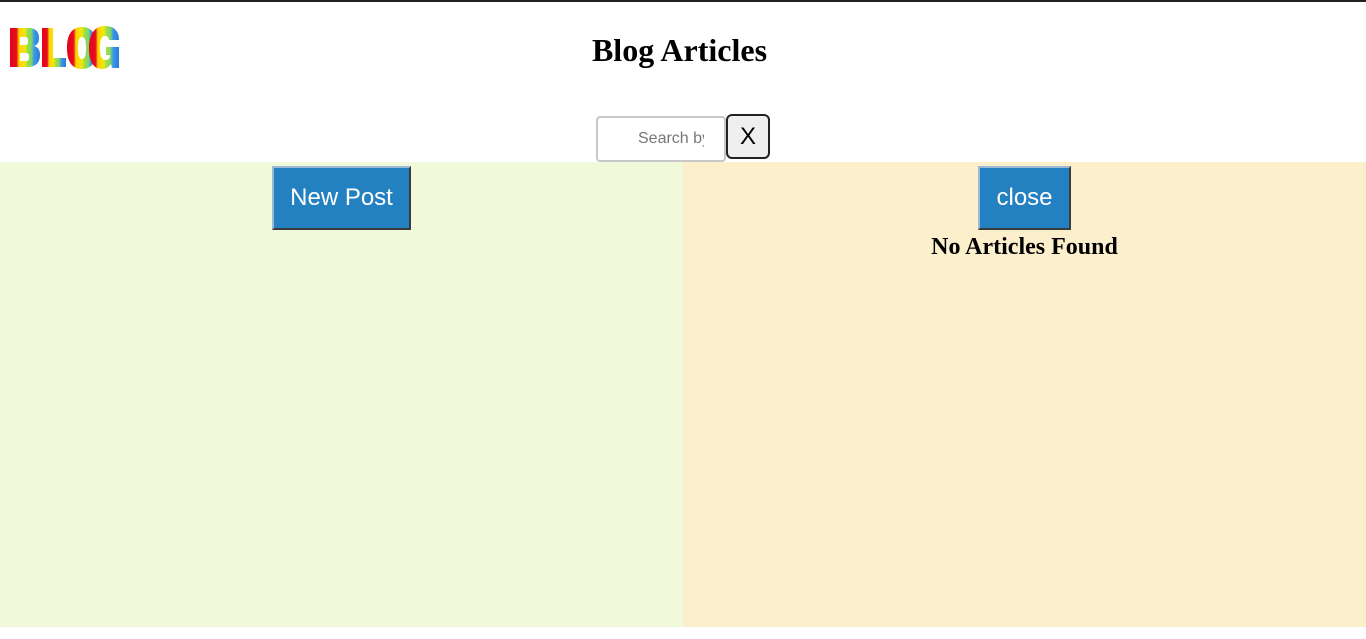 The height and width of the screenshot is (639, 1366). I want to click on top-border, so click(683, 1).